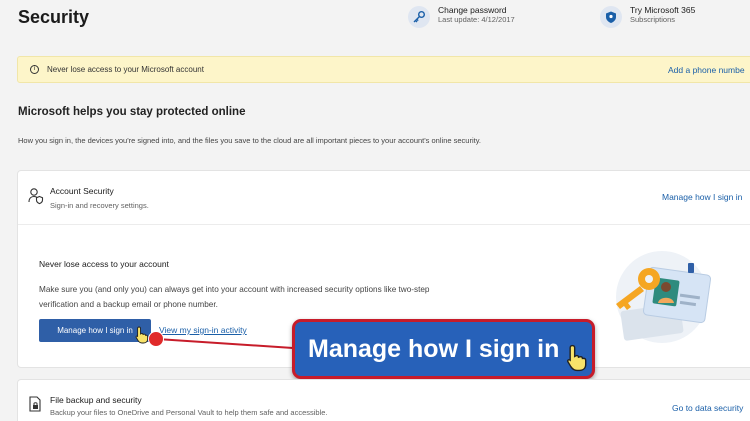 The image size is (750, 421). What do you see at coordinates (99, 205) in the screenshot?
I see `account-security-subtitle: Sign-in and recovery settings.` at bounding box center [99, 205].